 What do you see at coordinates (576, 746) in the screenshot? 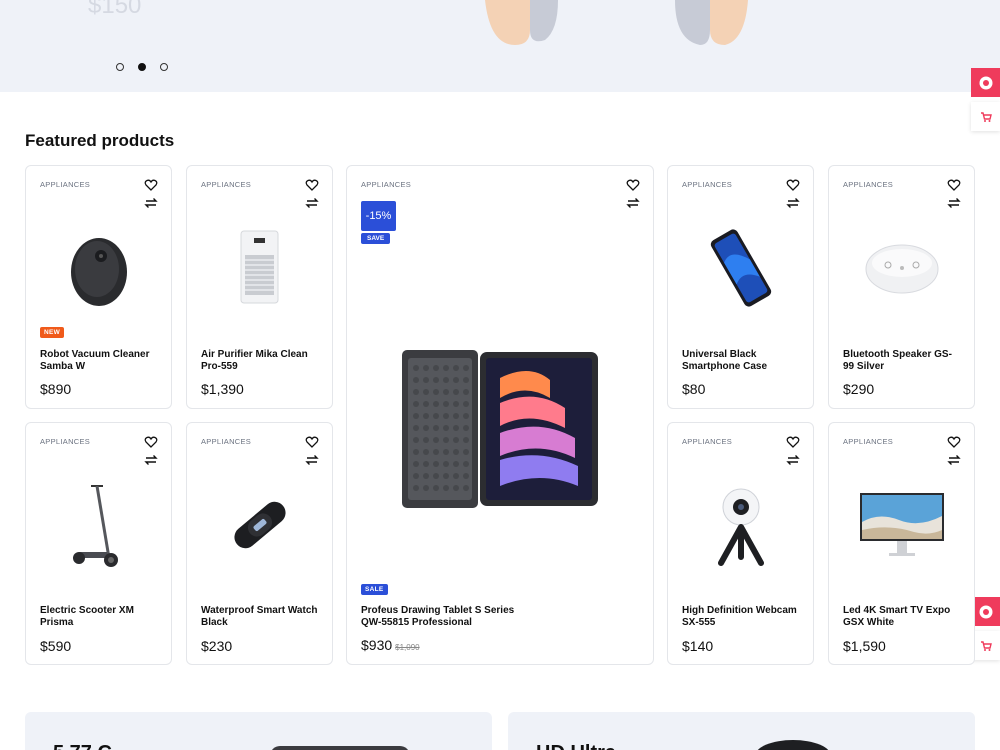
I see `promo-title: HD Ultra` at bounding box center [576, 746].